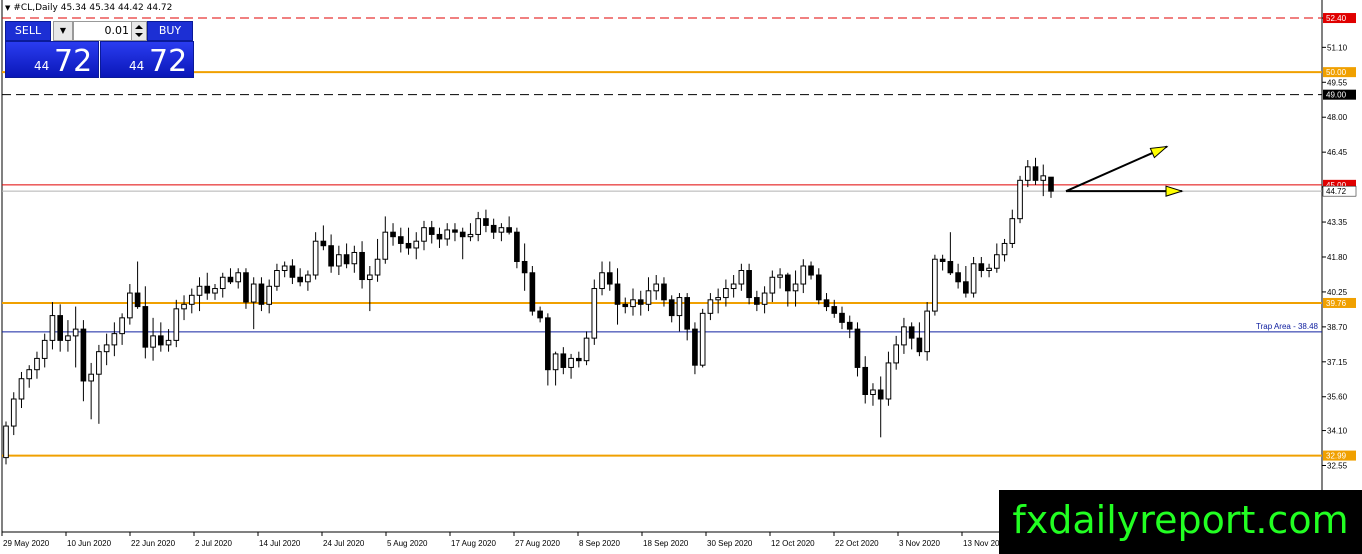 This screenshot has height=554, width=1362. I want to click on sell-price-button: 44 72, so click(52, 60).